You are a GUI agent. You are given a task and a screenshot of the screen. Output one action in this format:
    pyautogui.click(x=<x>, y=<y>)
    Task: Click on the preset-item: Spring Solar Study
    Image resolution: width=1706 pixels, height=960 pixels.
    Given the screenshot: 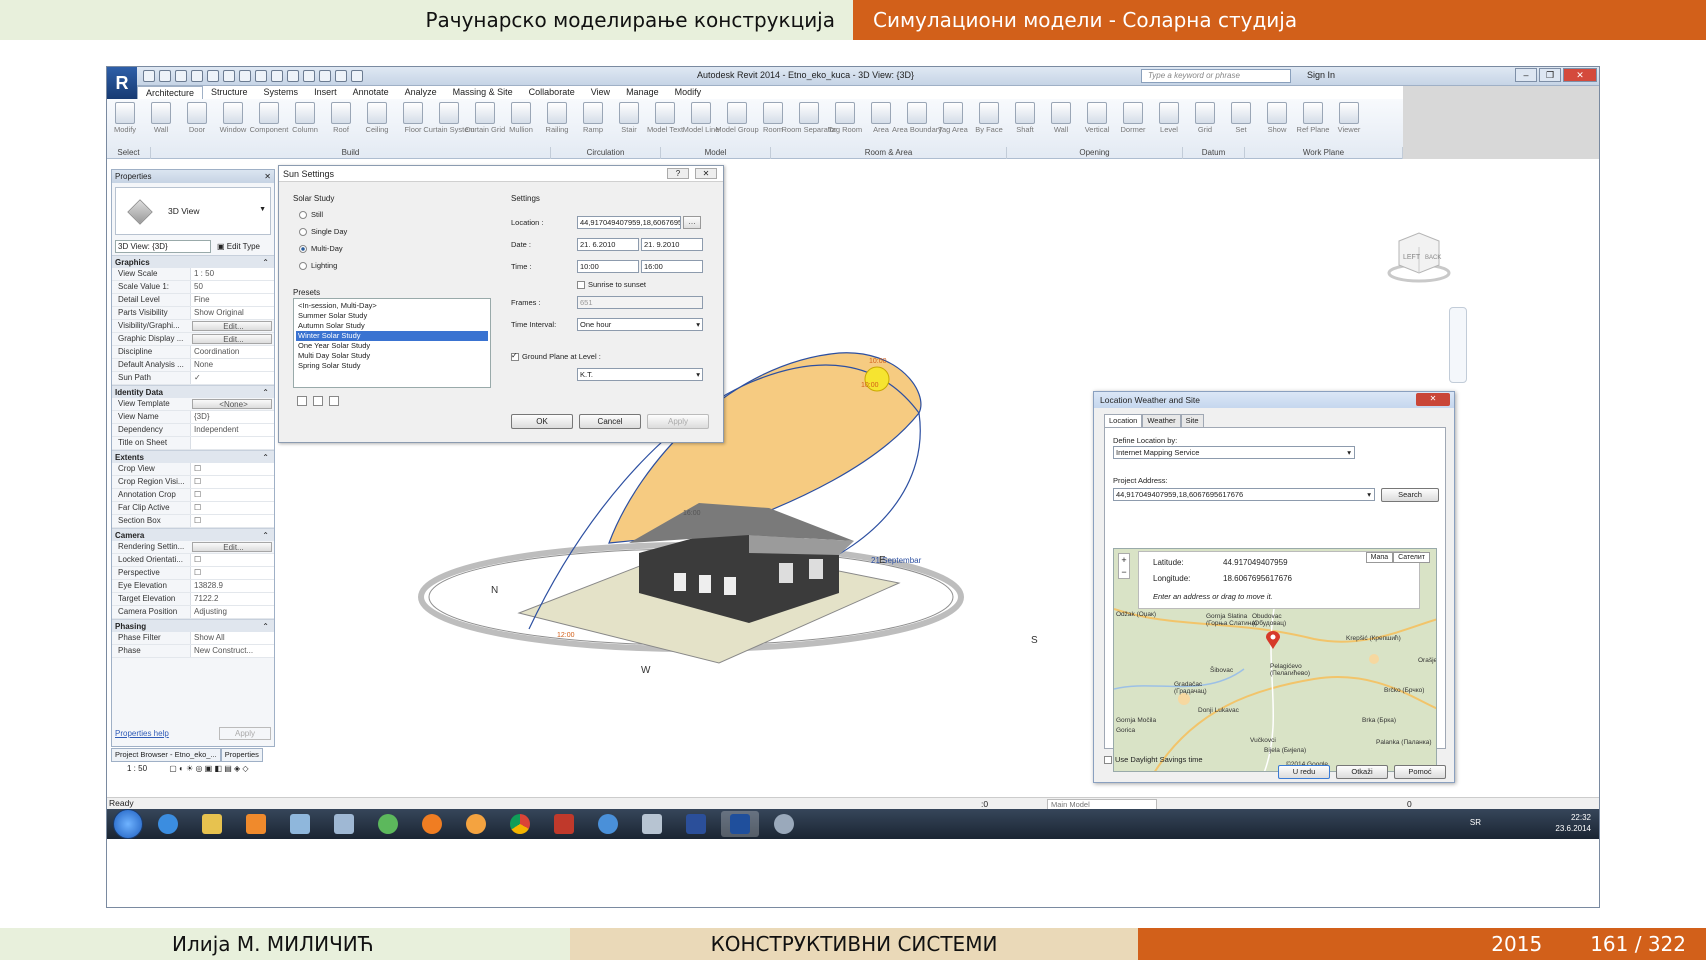 What is the action you would take?
    pyautogui.click(x=392, y=366)
    